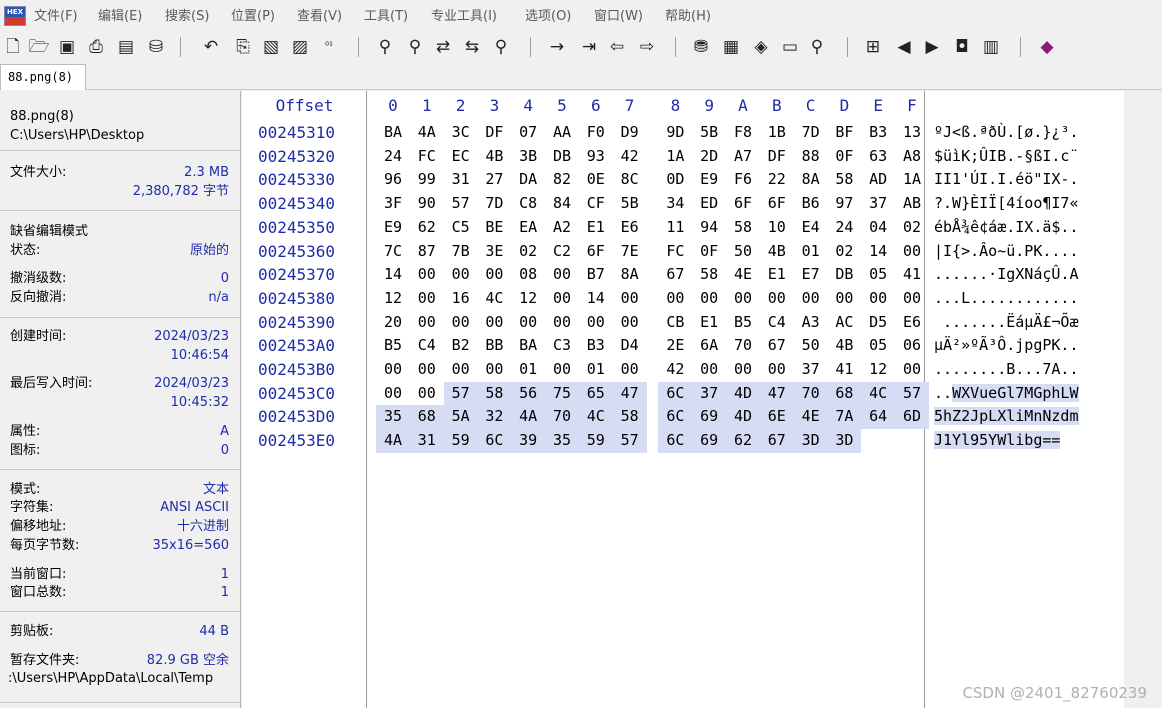 Image resolution: width=1162 pixels, height=708 pixels. I want to click on hex-byte: 82, so click(562, 180).